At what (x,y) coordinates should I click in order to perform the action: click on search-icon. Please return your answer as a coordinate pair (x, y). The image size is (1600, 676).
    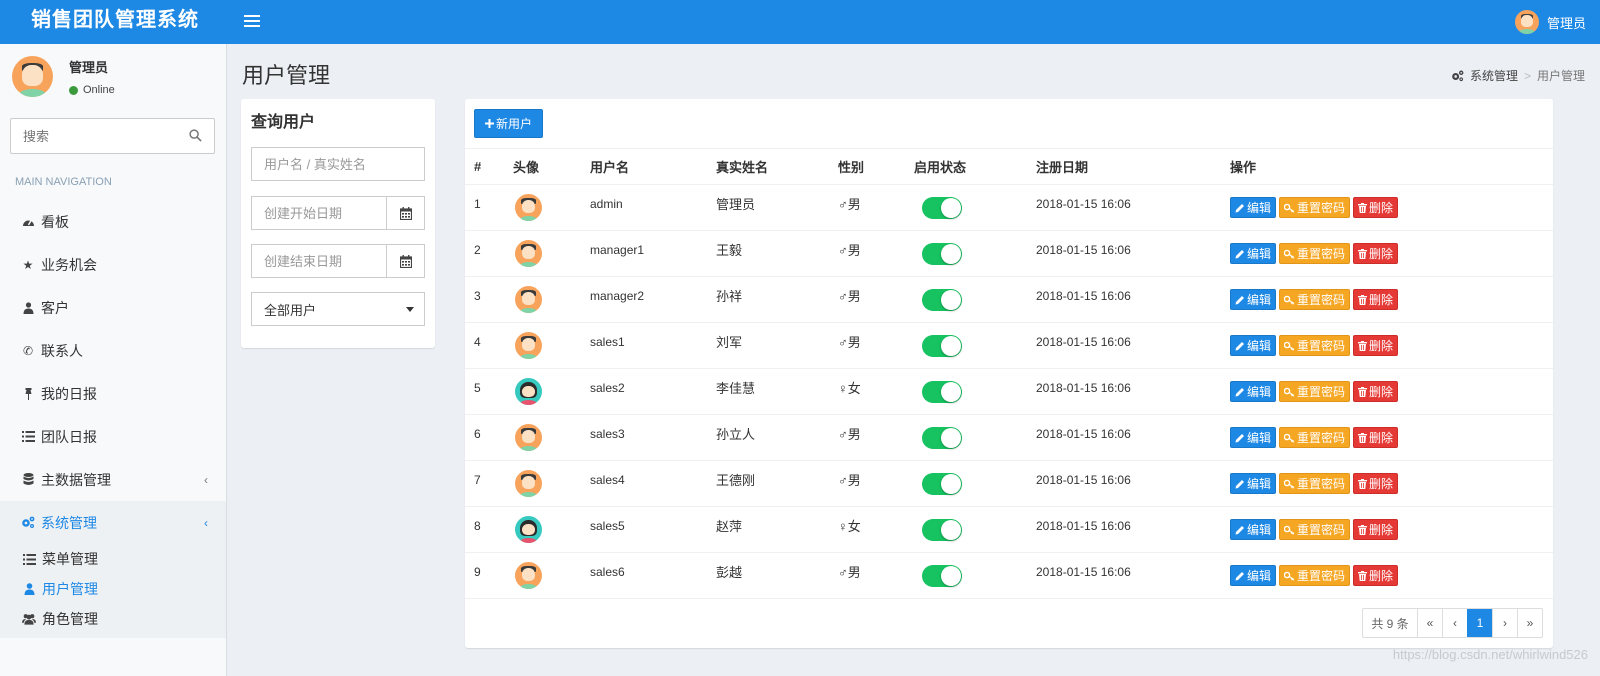
    Looking at the image, I should click on (195, 135).